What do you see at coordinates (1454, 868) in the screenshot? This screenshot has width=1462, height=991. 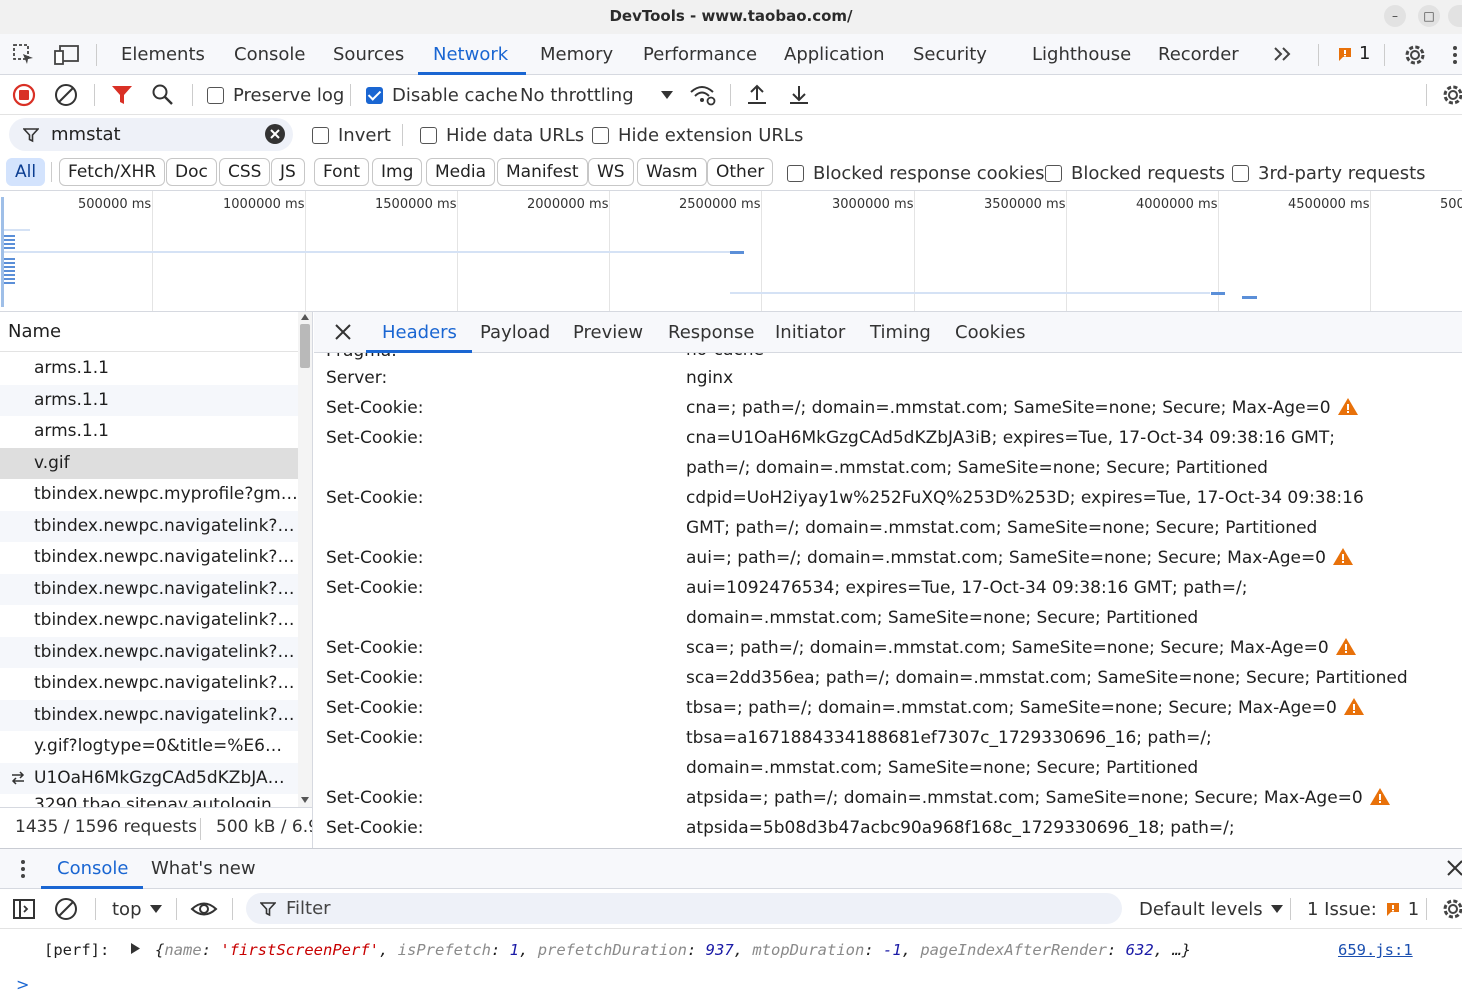 I see `close-drawer-icon` at bounding box center [1454, 868].